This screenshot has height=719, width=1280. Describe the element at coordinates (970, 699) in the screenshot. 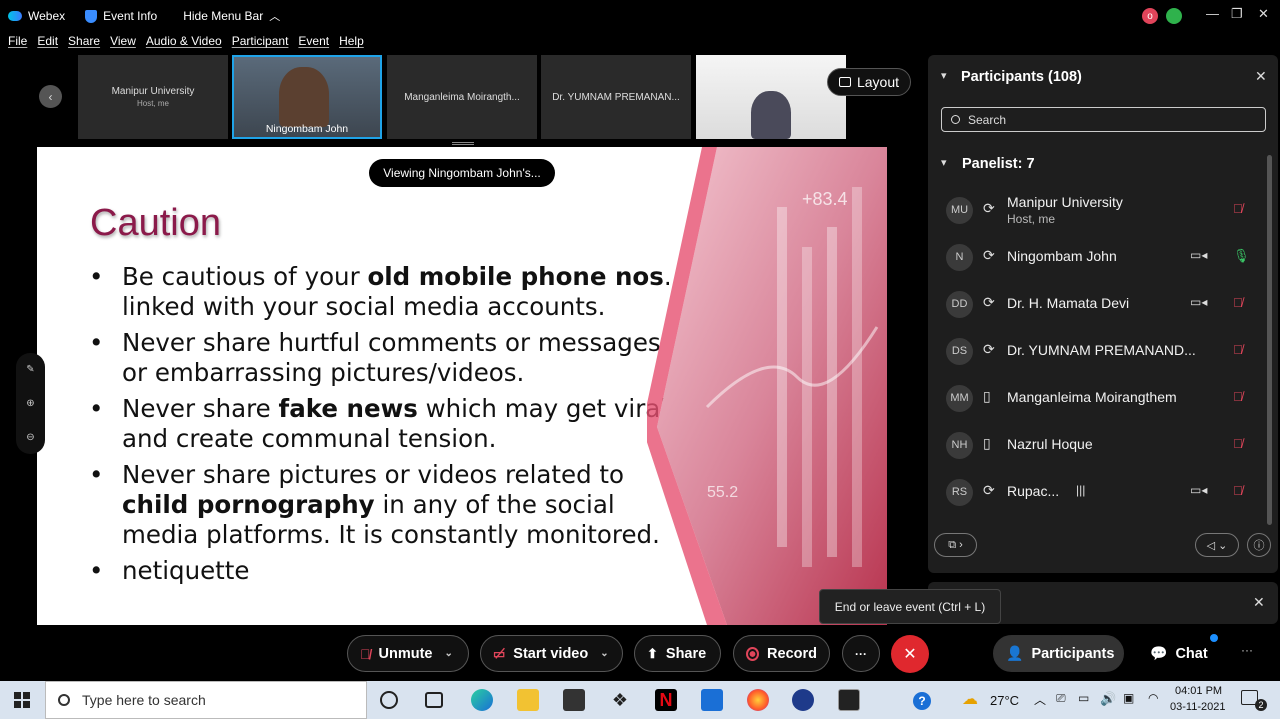

I see `weather-icon: ☁` at that location.